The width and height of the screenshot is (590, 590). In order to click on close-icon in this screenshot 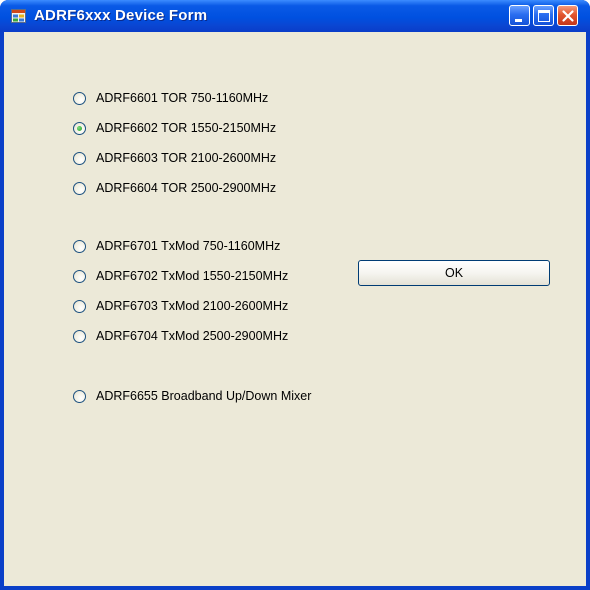, I will do `click(568, 16)`.